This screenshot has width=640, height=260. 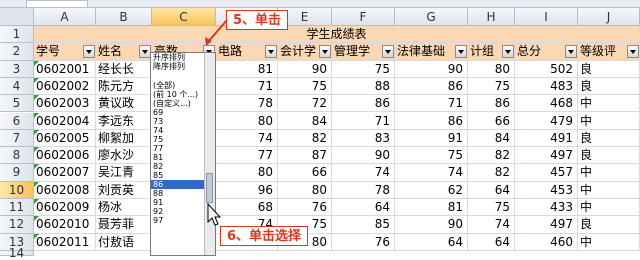 What do you see at coordinates (124, 104) in the screenshot?
I see `table-cell: 黄议政` at bounding box center [124, 104].